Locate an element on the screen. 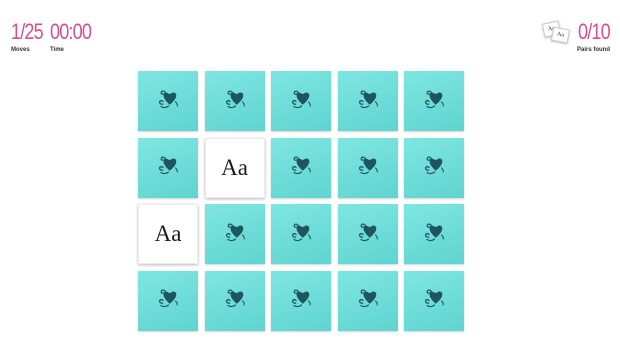 This screenshot has height=344, width=620. moves-value: 1/25 is located at coordinates (27, 31).